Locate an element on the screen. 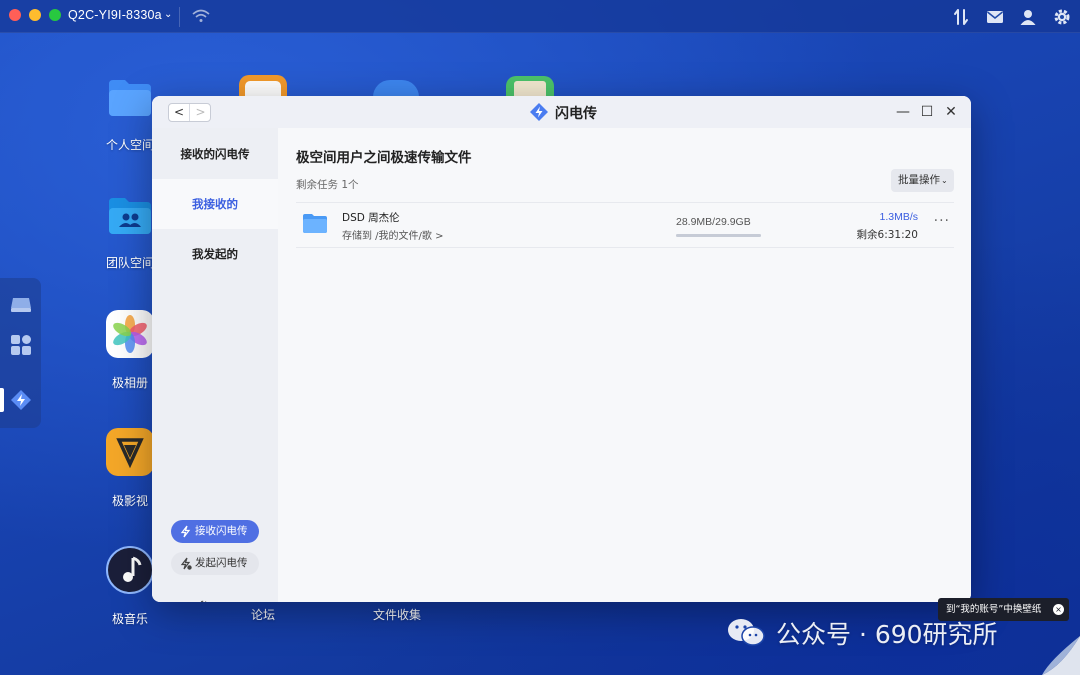 The height and width of the screenshot is (675, 1080). sidebar-item-sent: 我发起的 is located at coordinates (215, 254).